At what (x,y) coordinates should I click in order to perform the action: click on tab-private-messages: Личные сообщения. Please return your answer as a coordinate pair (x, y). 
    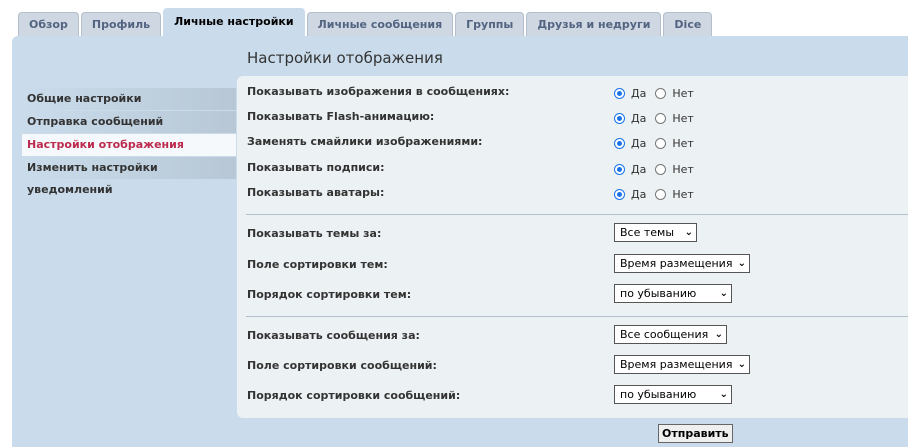
    Looking at the image, I should click on (380, 24).